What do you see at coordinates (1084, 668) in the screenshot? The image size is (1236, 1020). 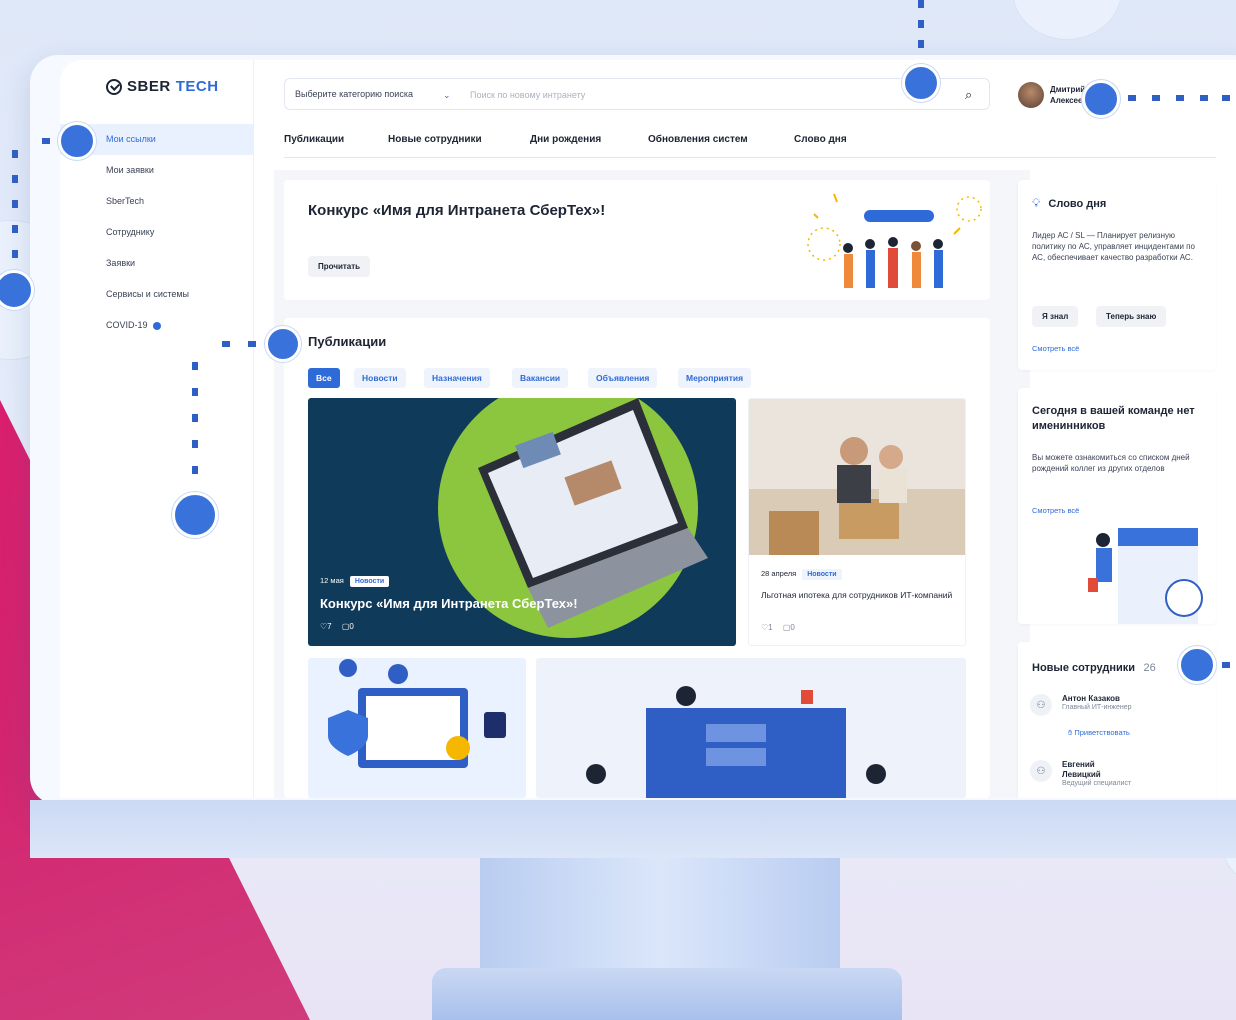 I see `new-employees-title: Новые сотрудники` at bounding box center [1084, 668].